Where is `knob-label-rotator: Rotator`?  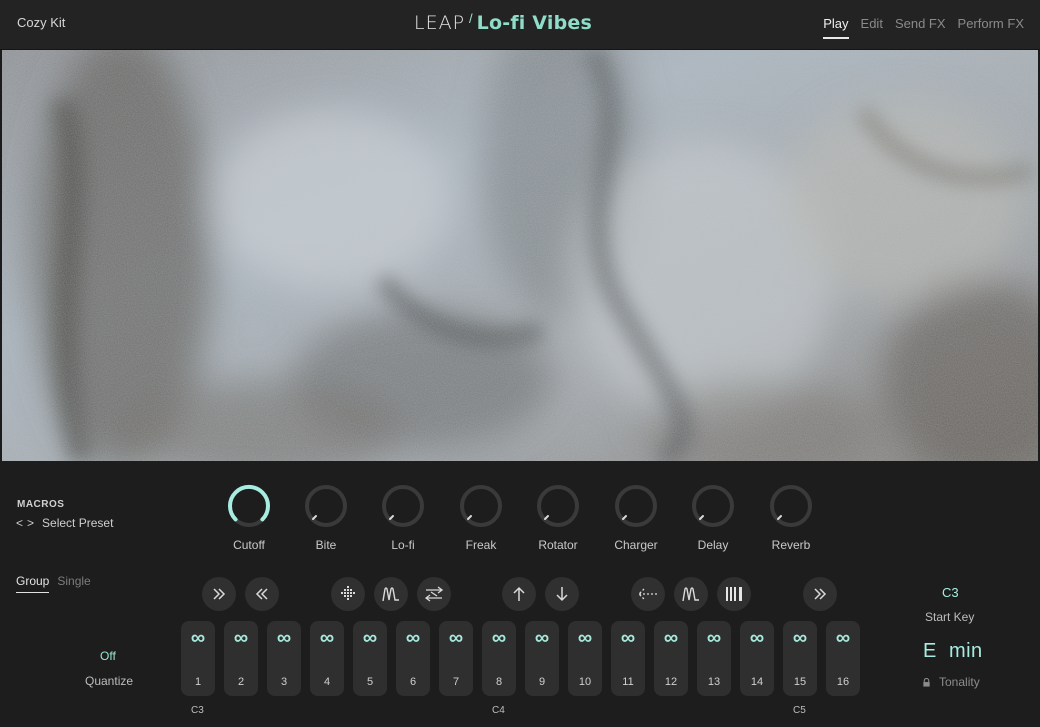
knob-label-rotator: Rotator is located at coordinates (558, 545).